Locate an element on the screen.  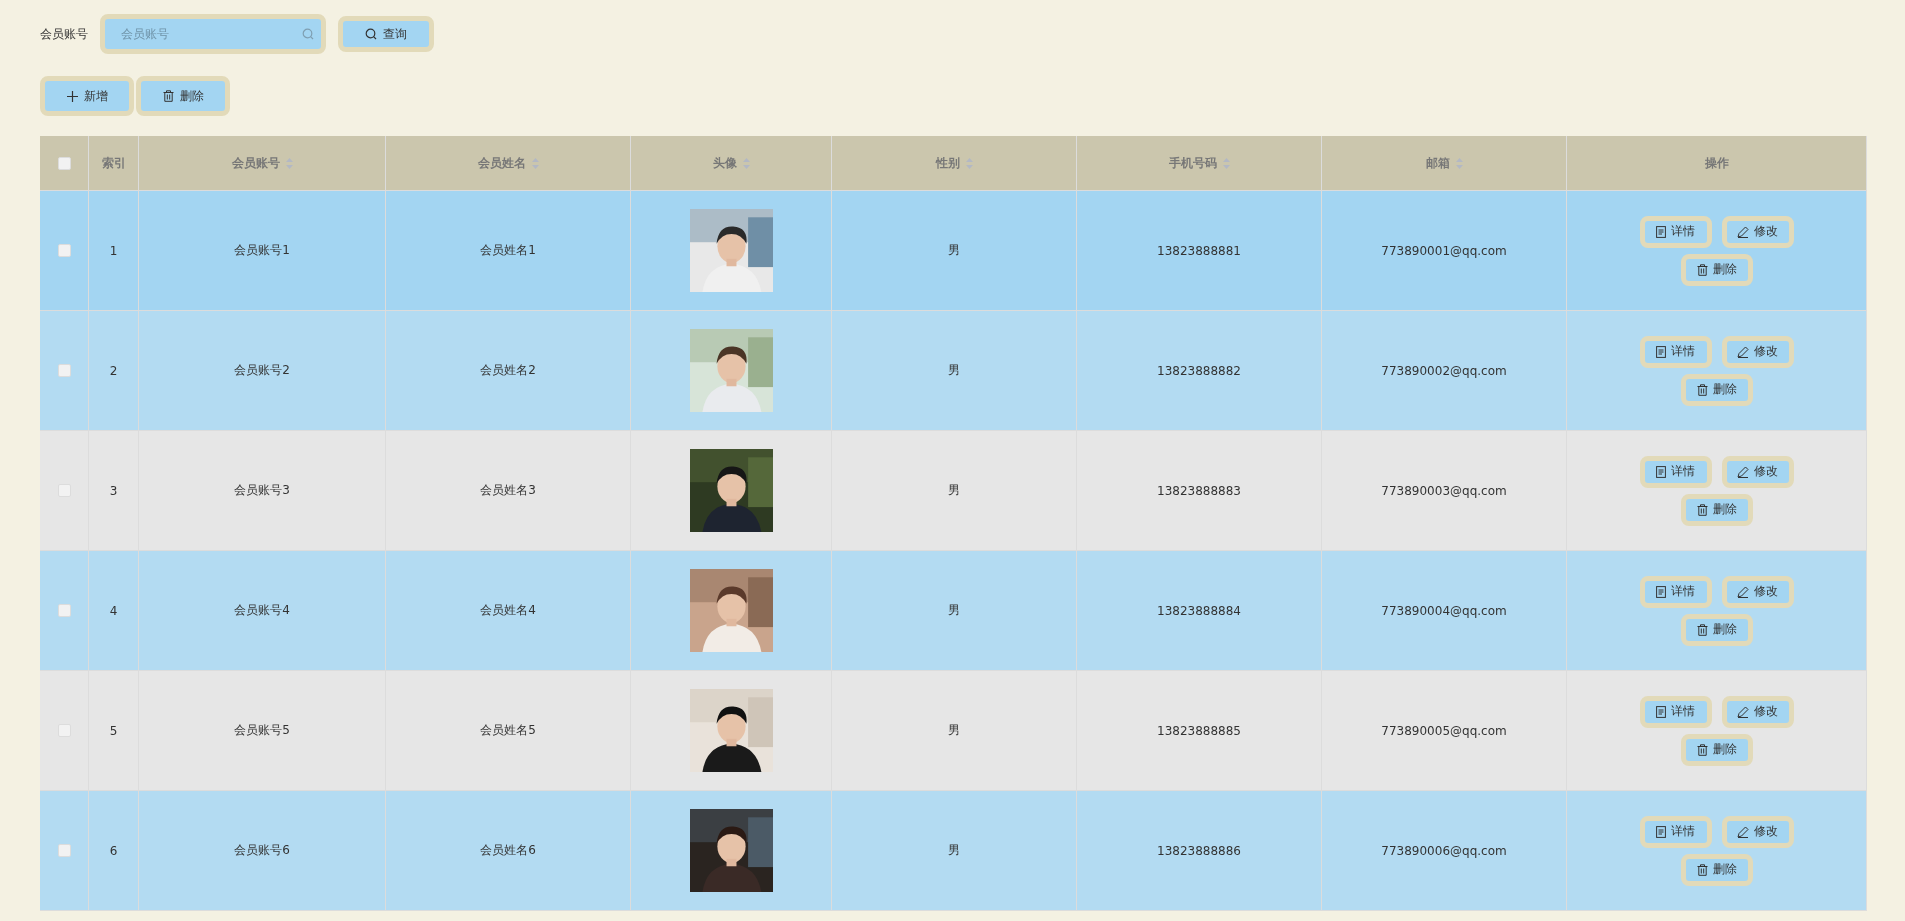
account-cell: 会员账号5 is located at coordinates (262, 730).